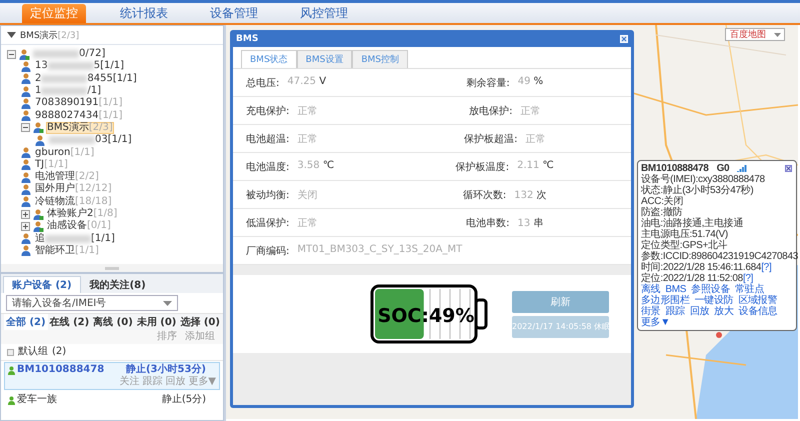 This screenshot has height=421, width=800. Describe the element at coordinates (758, 300) in the screenshot. I see `action-link: 区域报警` at that location.